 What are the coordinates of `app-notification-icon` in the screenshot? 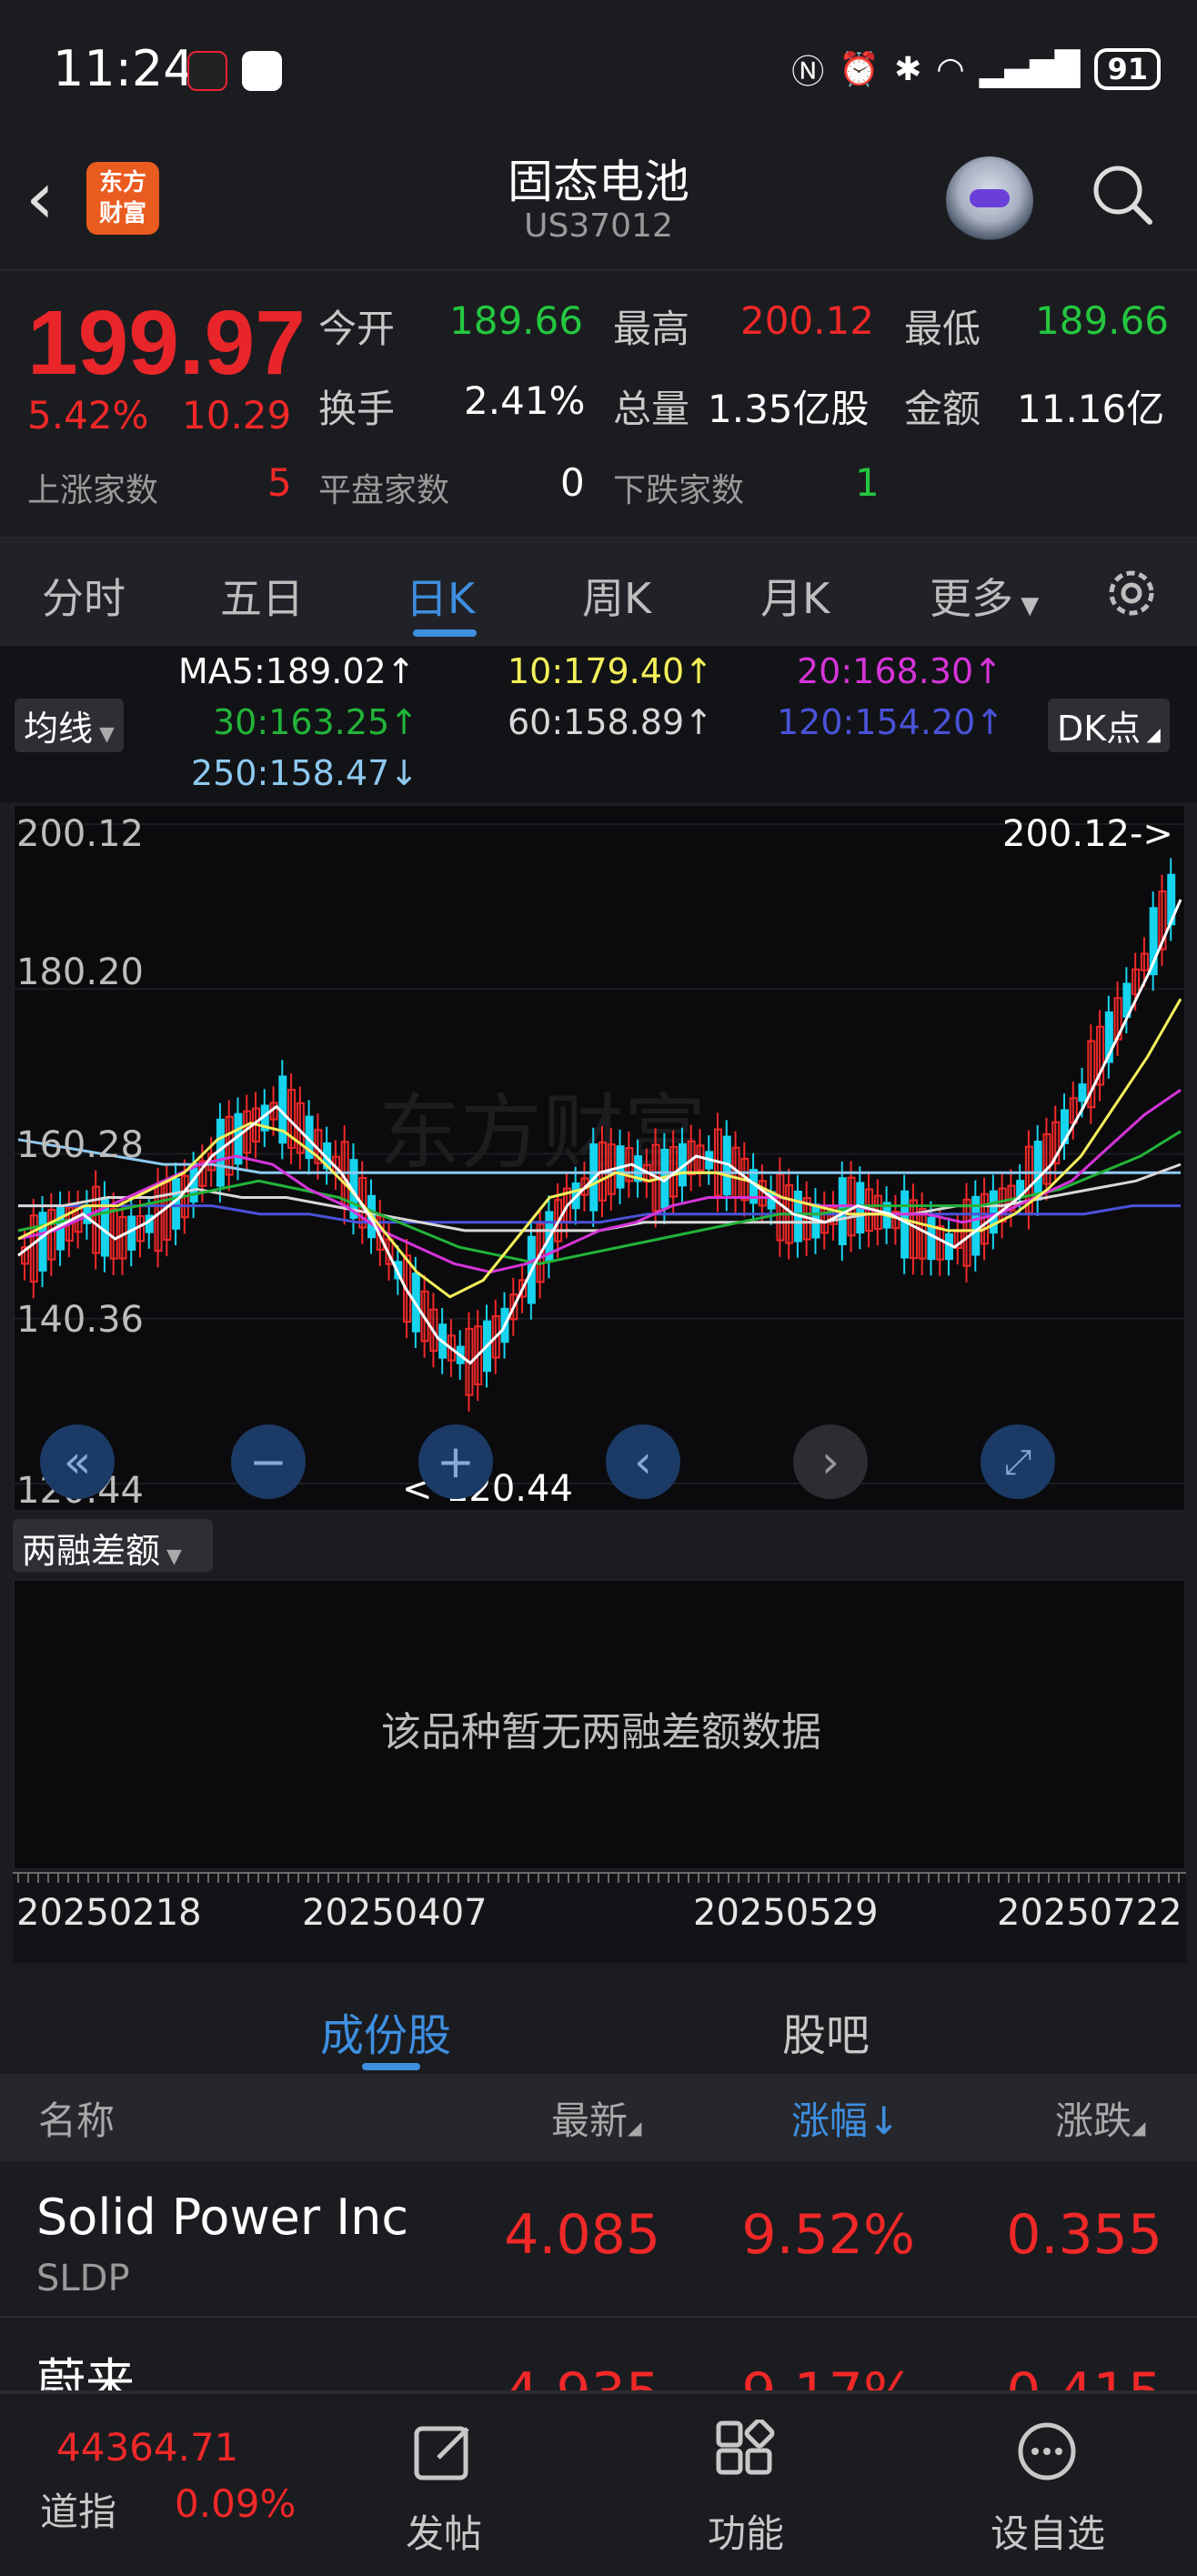 It's located at (207, 71).